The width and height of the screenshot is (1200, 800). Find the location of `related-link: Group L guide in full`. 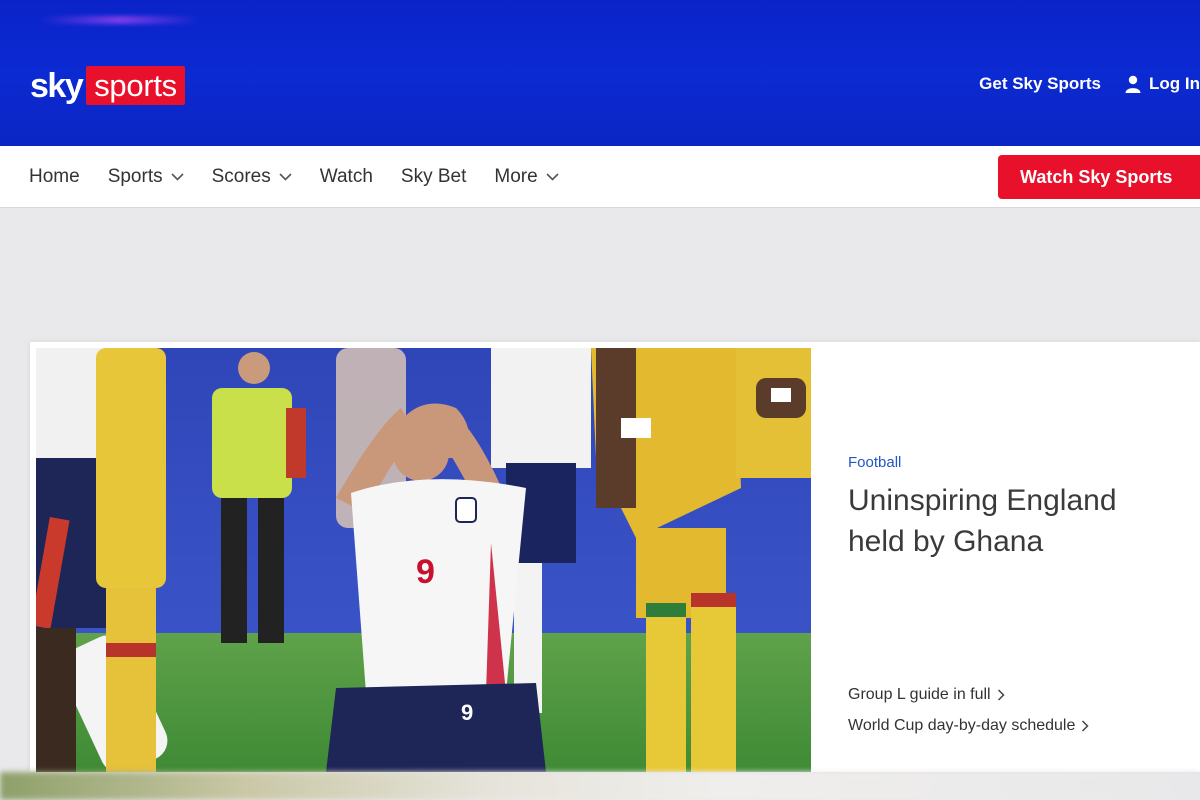

related-link: Group L guide in full is located at coordinates (968, 695).